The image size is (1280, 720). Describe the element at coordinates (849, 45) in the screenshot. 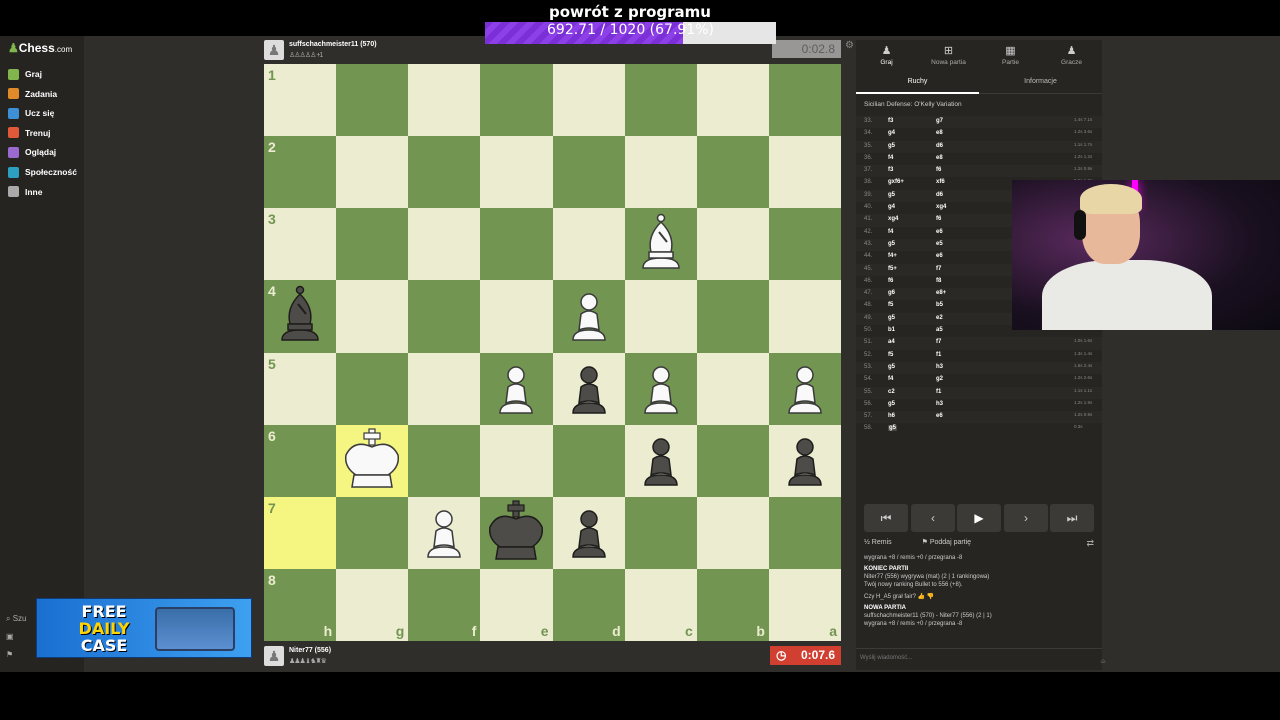

I see `gear-icon: ⚙` at that location.